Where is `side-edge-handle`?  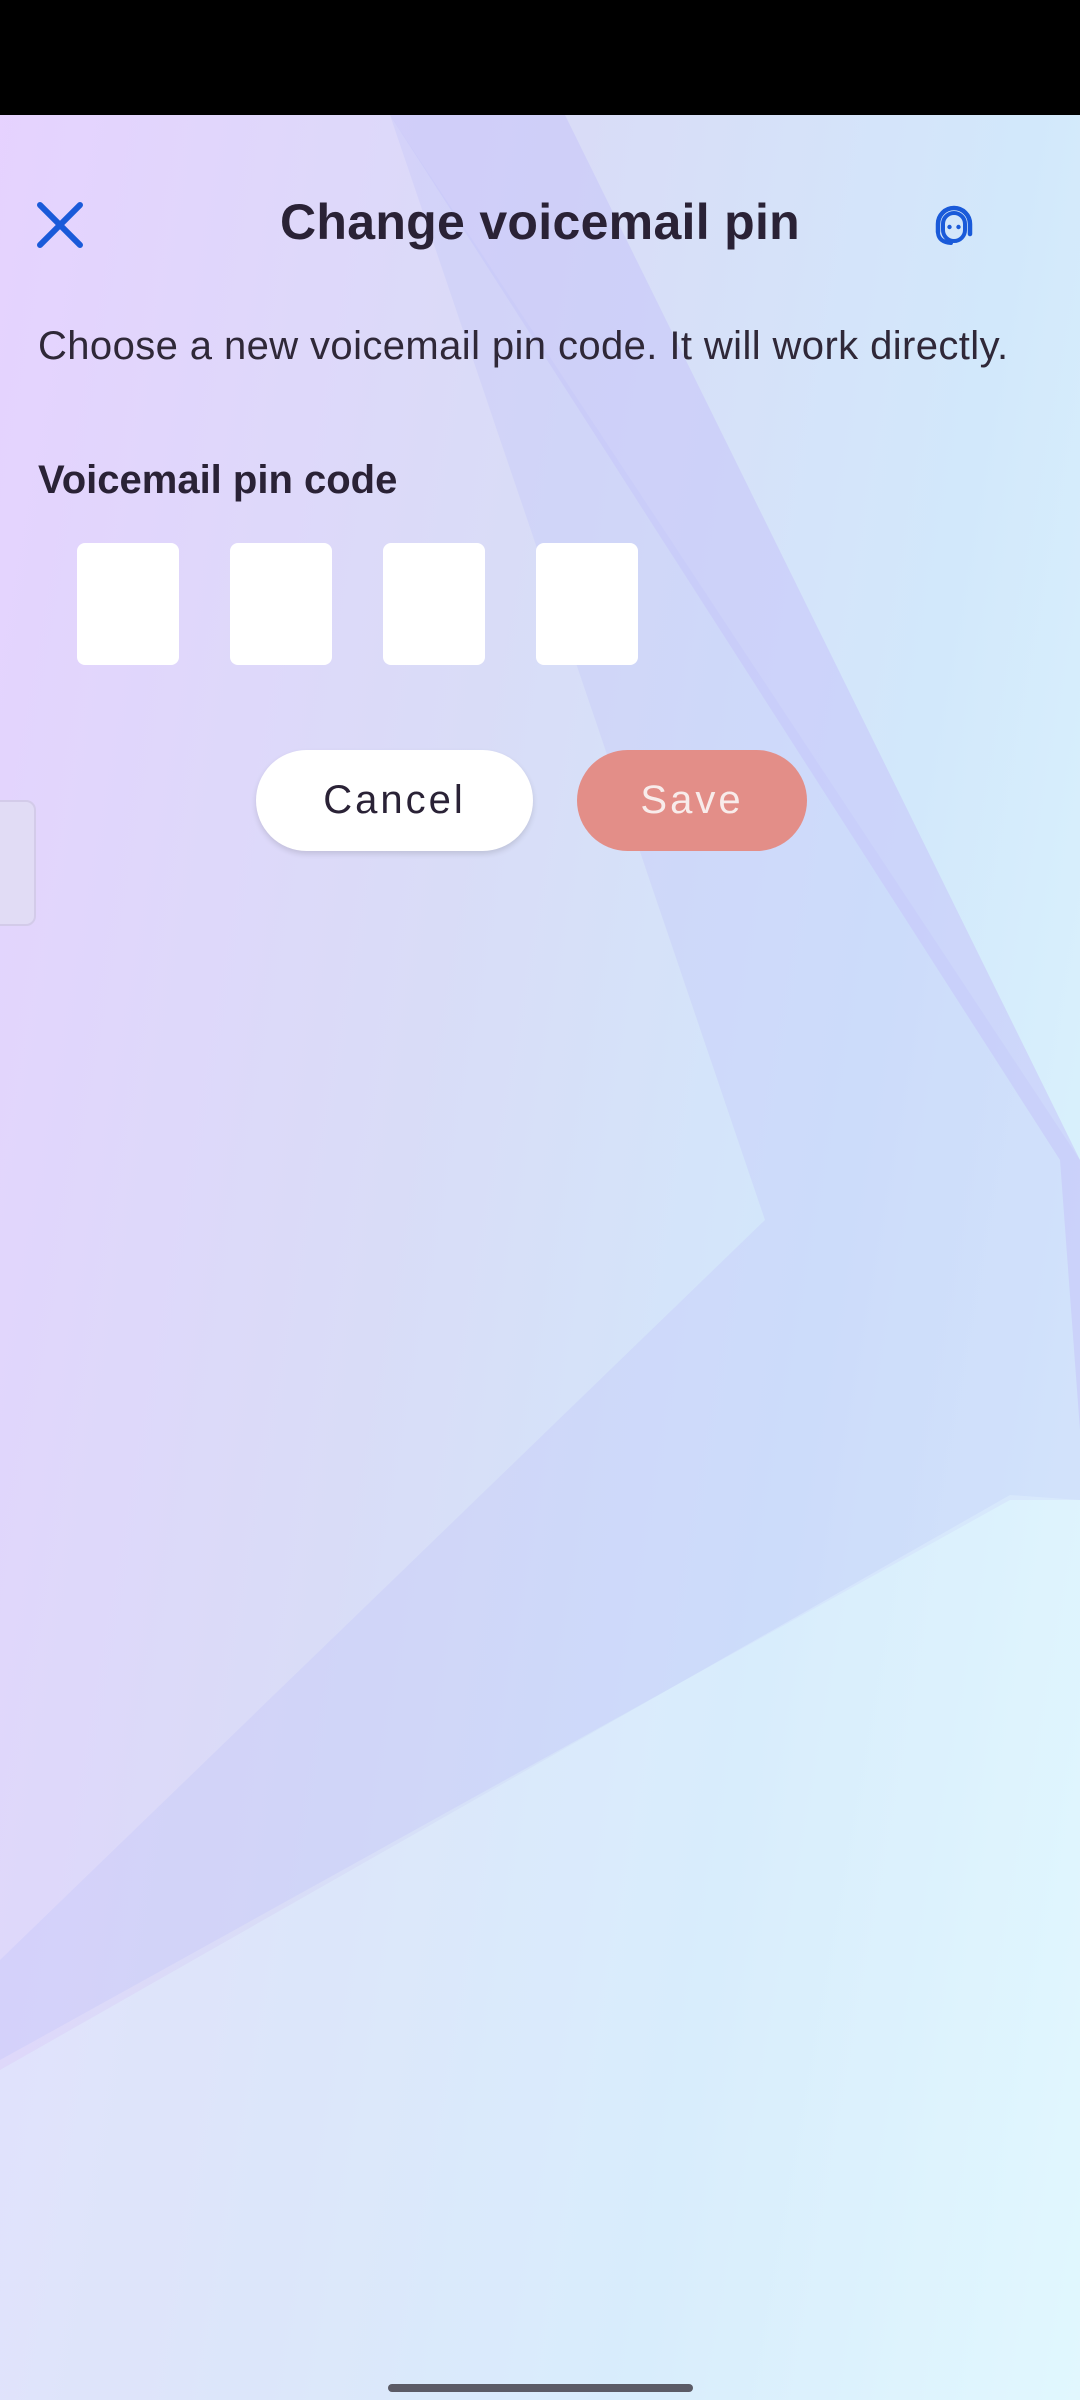 side-edge-handle is located at coordinates (18, 863).